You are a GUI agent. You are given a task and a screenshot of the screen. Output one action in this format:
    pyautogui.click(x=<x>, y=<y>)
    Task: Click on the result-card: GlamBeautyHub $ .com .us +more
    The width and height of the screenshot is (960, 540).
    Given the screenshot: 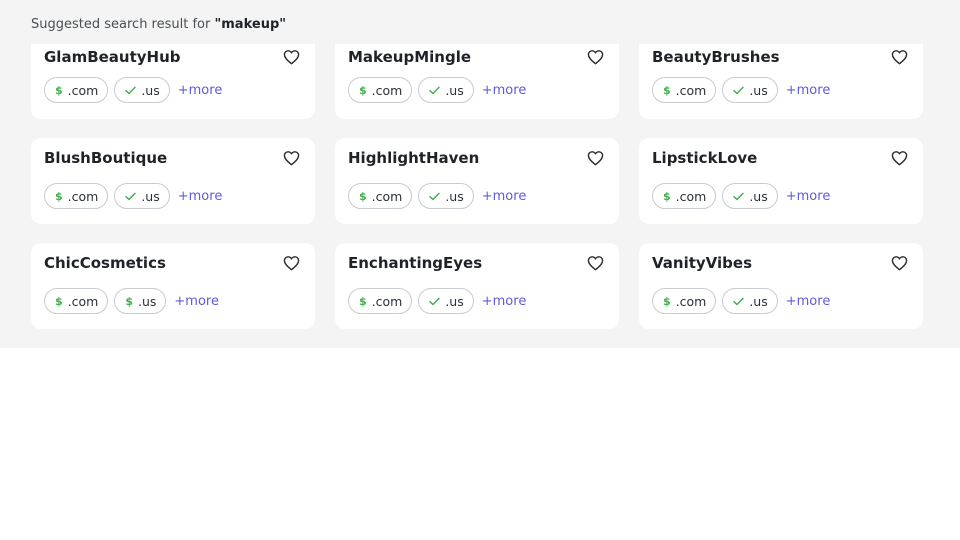 What is the action you would take?
    pyautogui.click(x=173, y=81)
    